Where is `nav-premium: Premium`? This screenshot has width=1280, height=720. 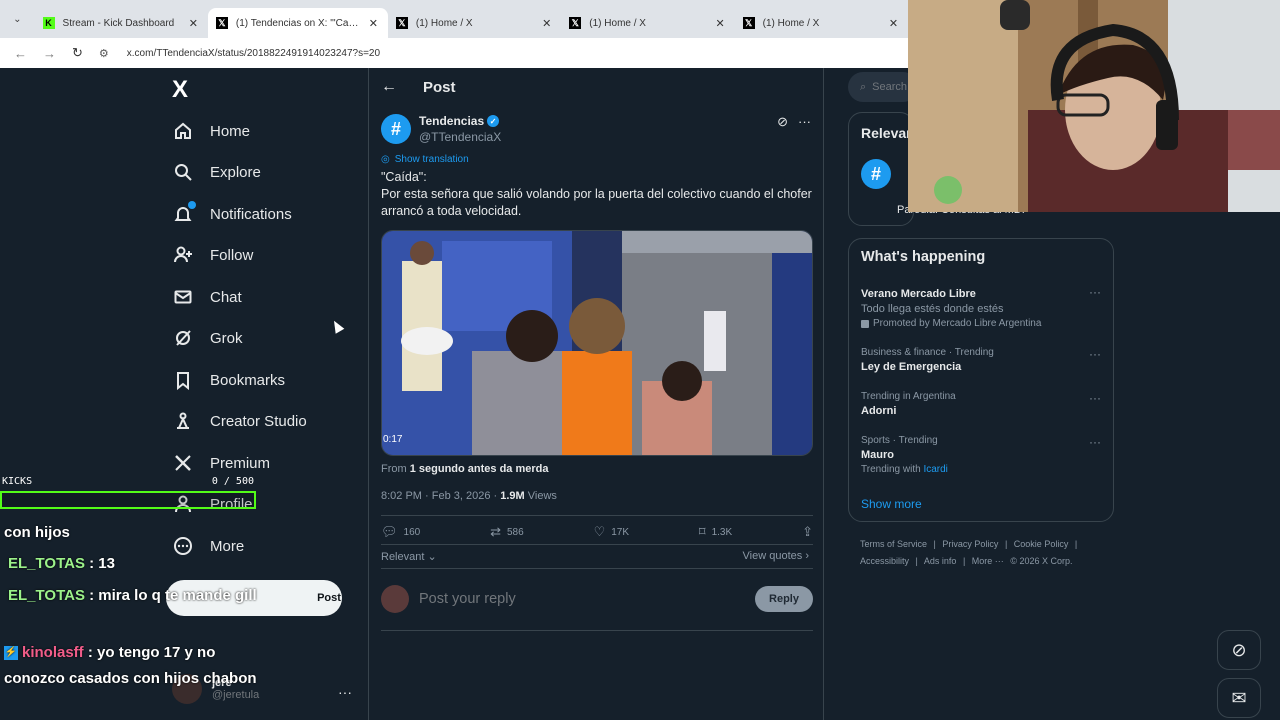
nav-premium: Premium is located at coordinates (221, 463).